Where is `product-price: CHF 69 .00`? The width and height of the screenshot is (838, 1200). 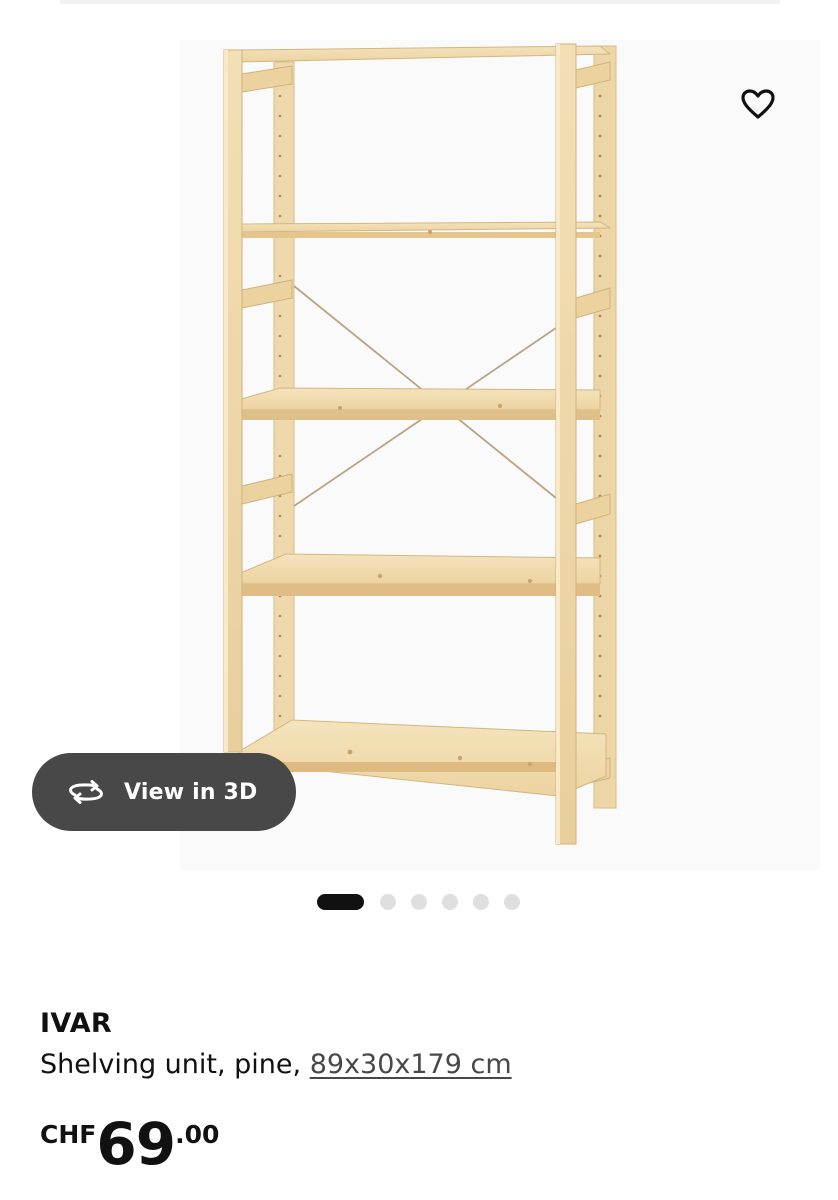
product-price: CHF 69 .00 is located at coordinates (129, 1144).